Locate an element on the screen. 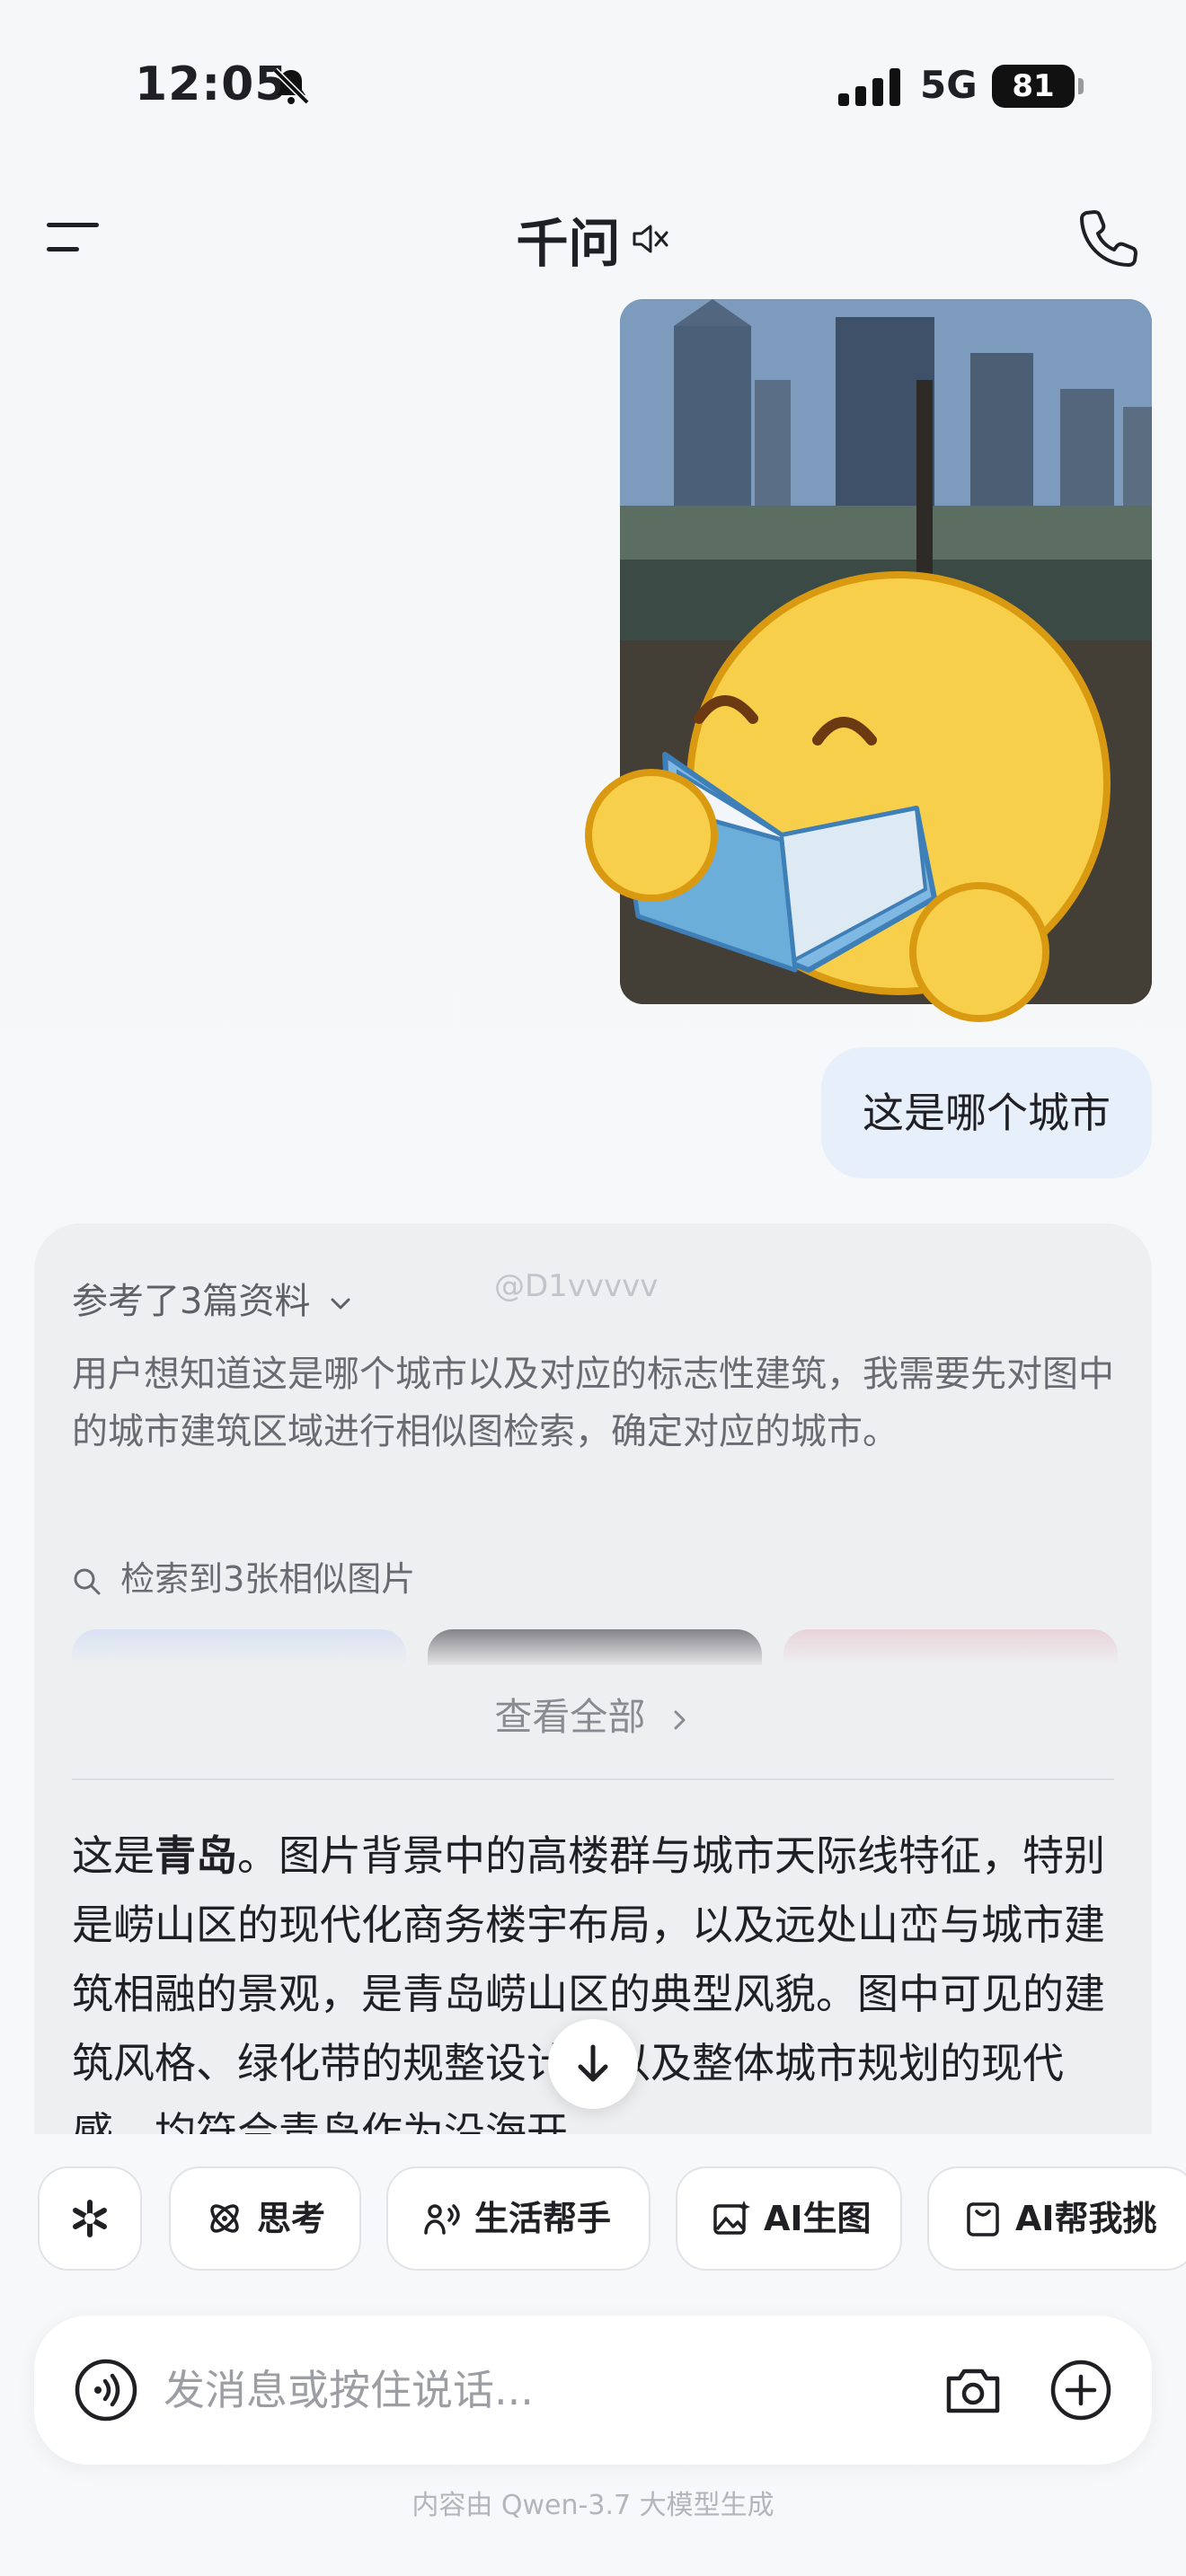  life-helper-chip: 生活帮手 is located at coordinates (518, 2218).